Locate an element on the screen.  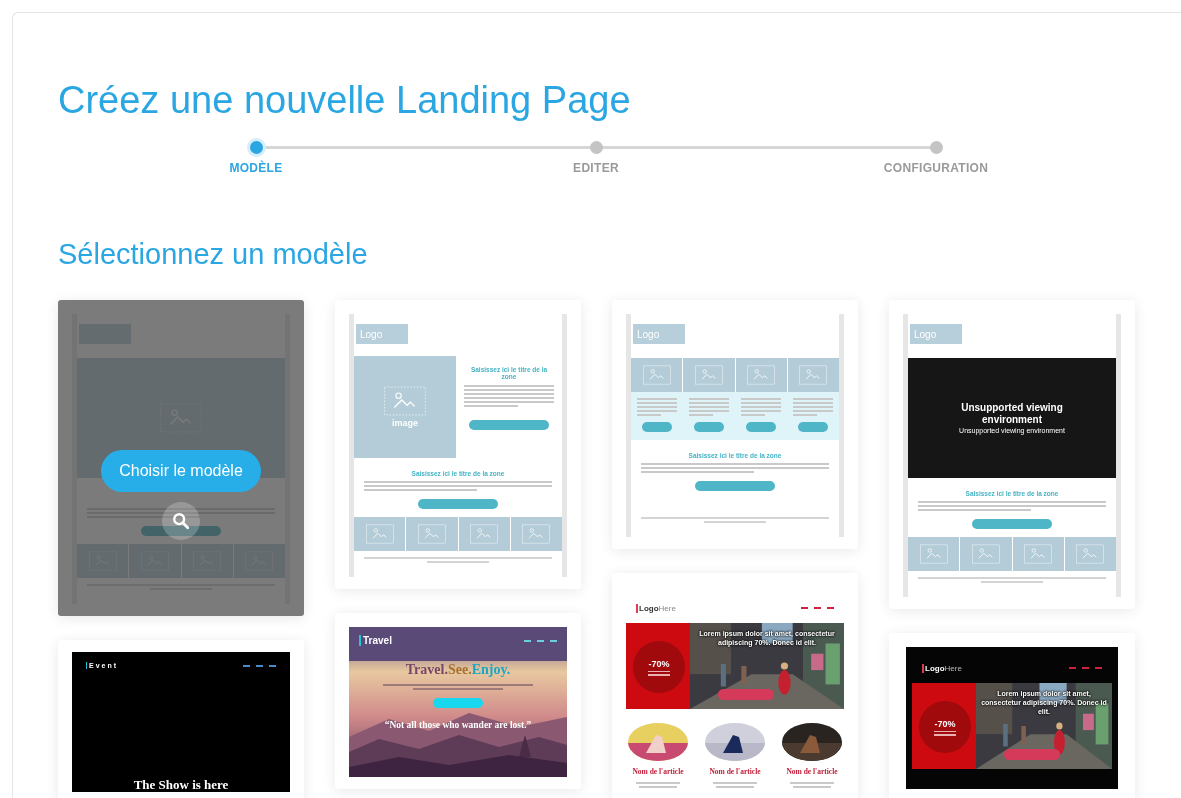
image-label: image is located at coordinates (405, 423).